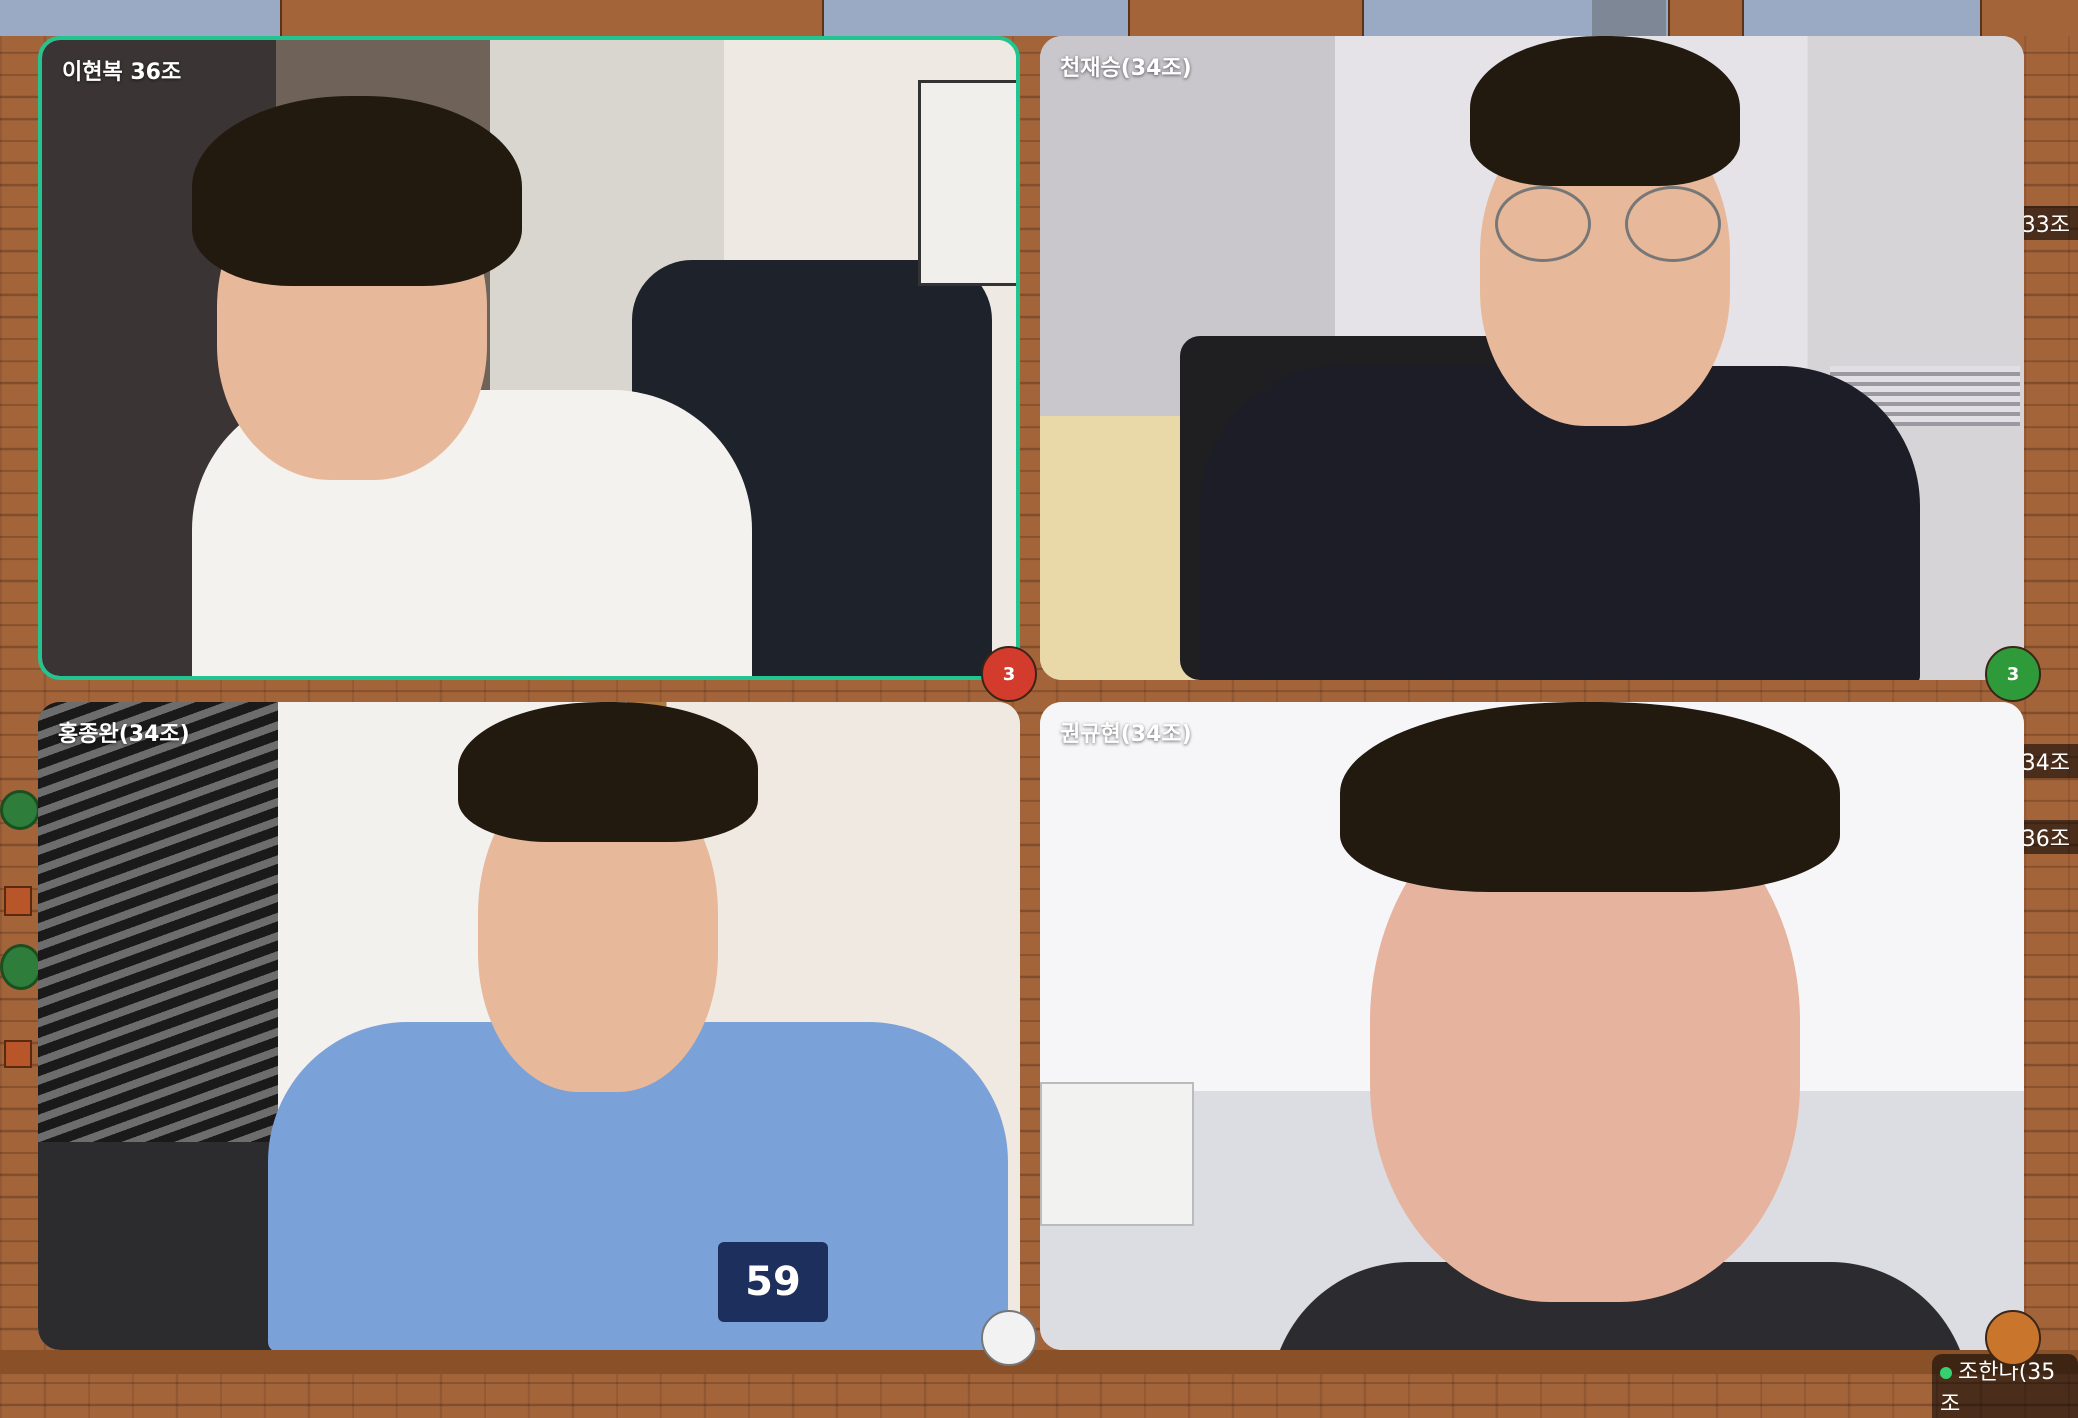 The width and height of the screenshot is (2078, 1418). I want to click on luigi-avatar-icon: 3, so click(2013, 674).